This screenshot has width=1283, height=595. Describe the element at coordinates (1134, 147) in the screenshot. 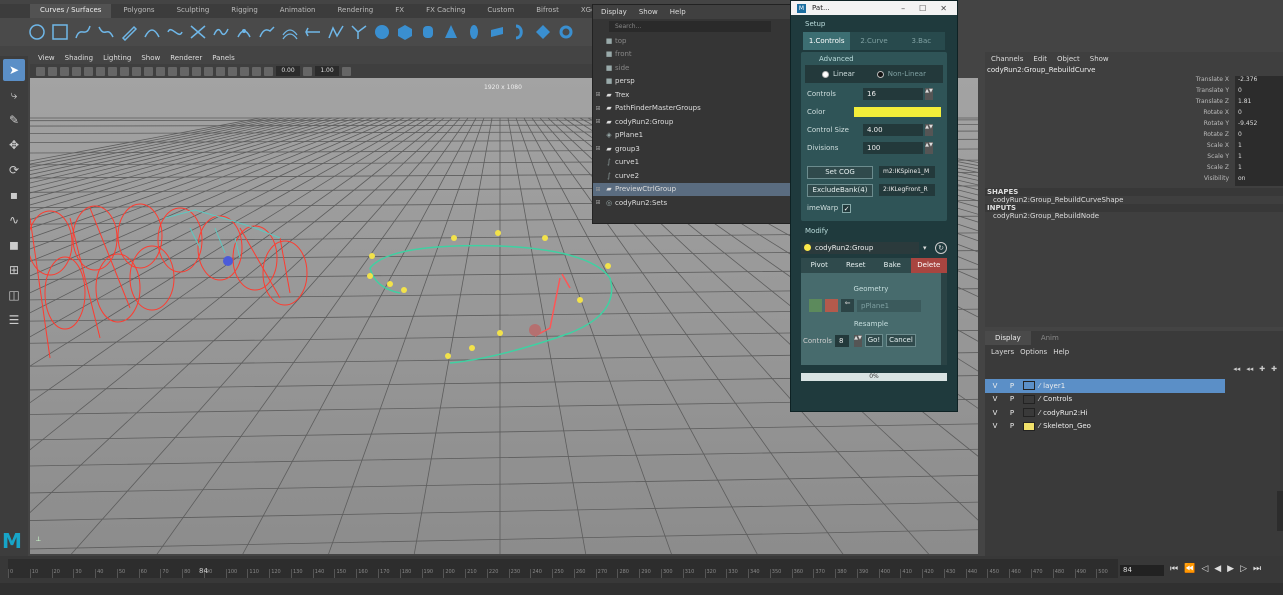

I see `channel-attr-row: Scale X 1` at that location.